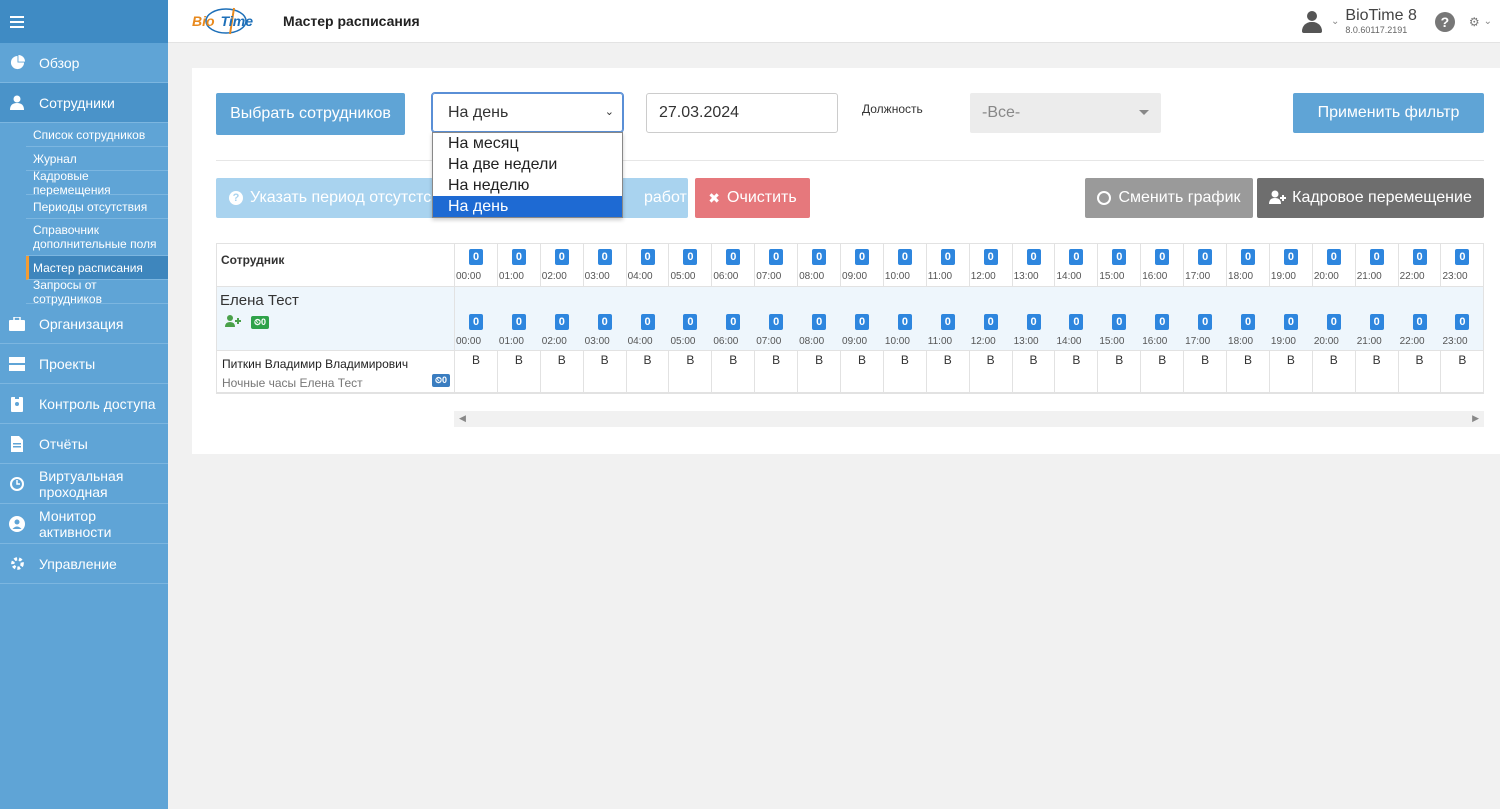 This screenshot has width=1500, height=809. What do you see at coordinates (97, 268) in the screenshot?
I see `sidebar-subitem-schedule-wizard: Мастер расписания` at bounding box center [97, 268].